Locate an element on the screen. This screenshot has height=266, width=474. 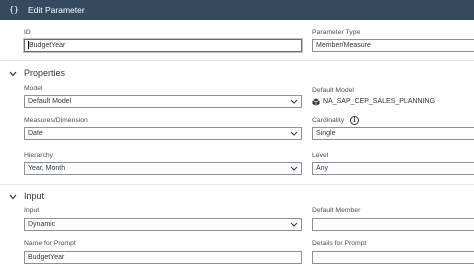
input-select: Dynamic is located at coordinates (163, 224).